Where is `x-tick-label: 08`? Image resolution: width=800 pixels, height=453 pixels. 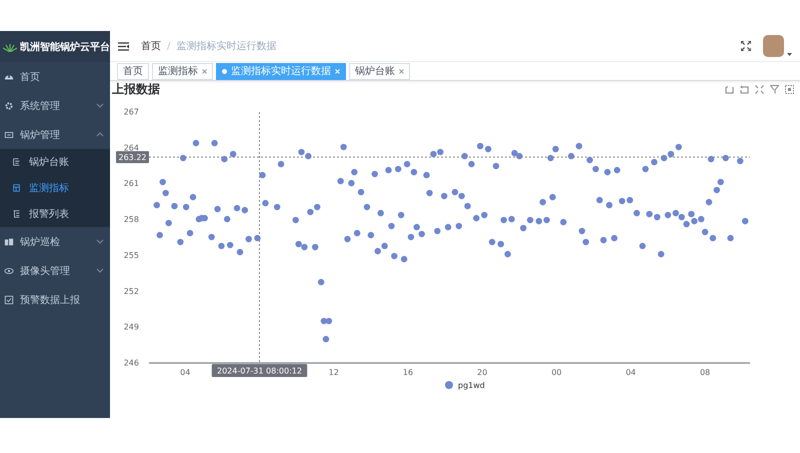 x-tick-label: 08 is located at coordinates (705, 372).